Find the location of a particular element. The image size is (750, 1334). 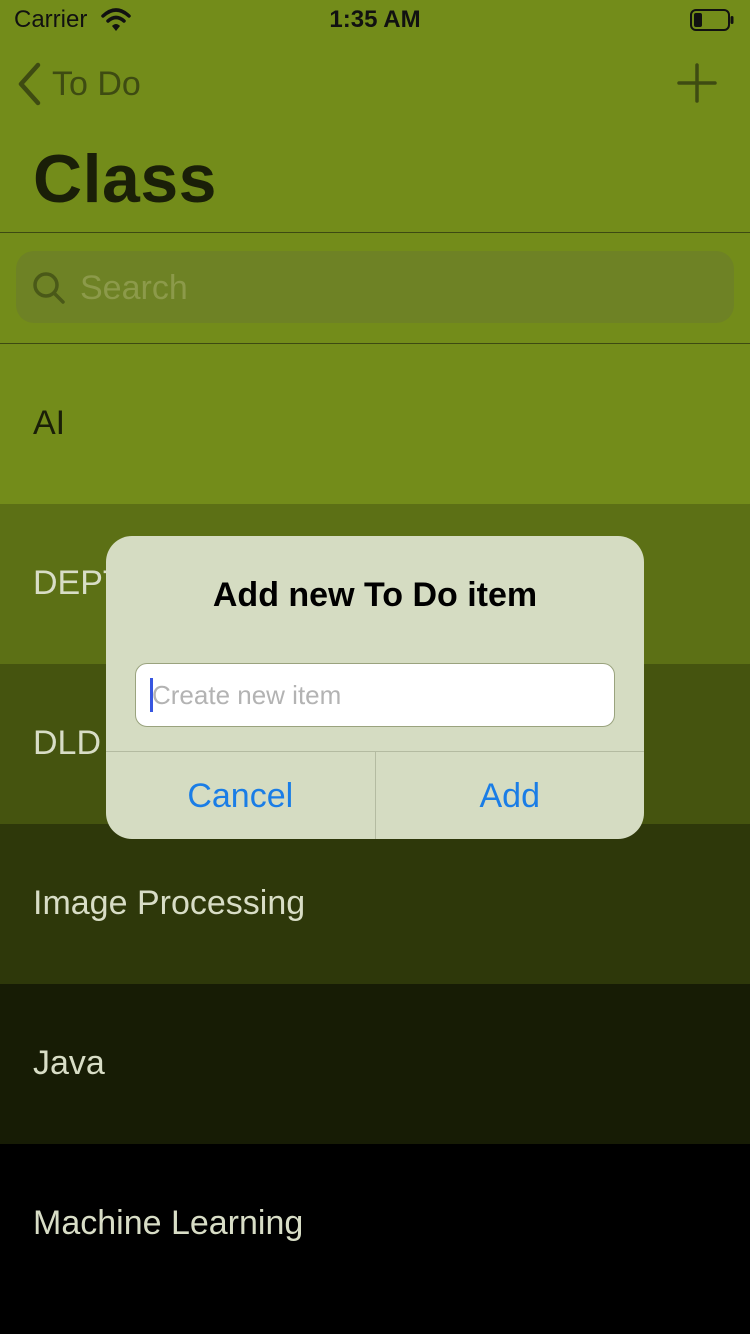

text-cursor is located at coordinates (151, 695).